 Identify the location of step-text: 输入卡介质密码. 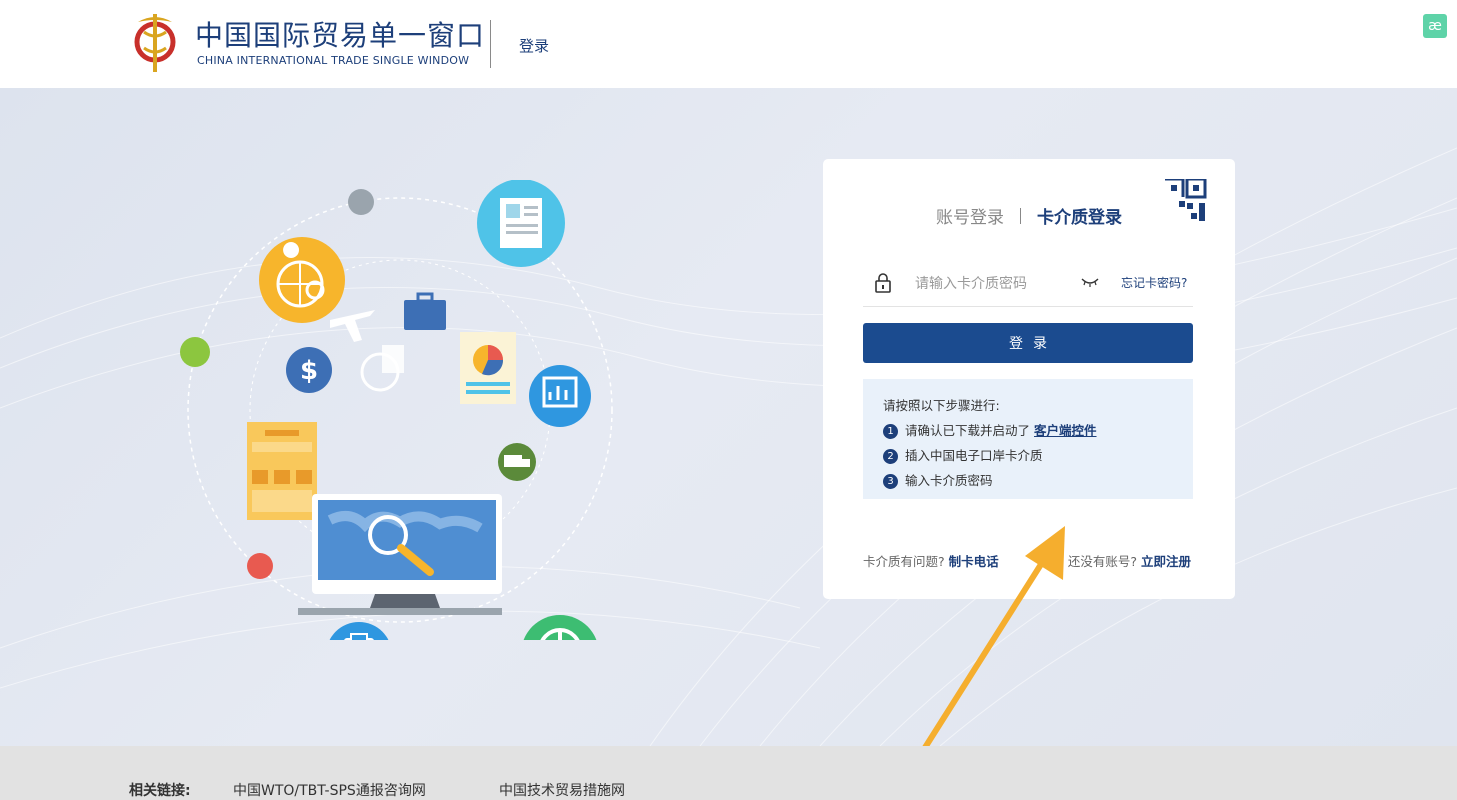
(949, 480).